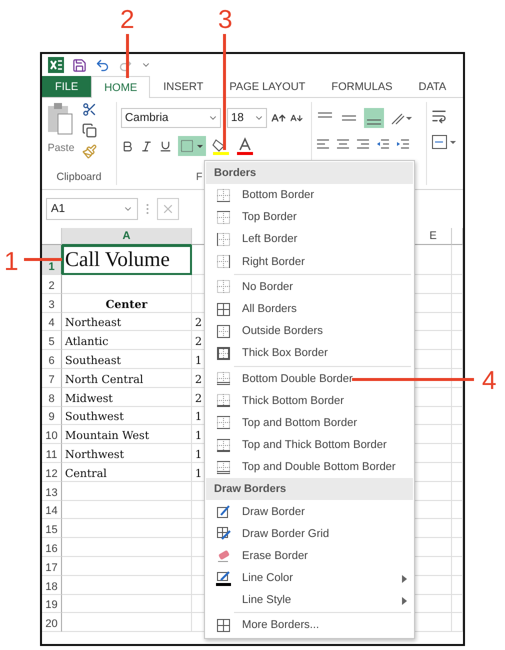  Describe the element at coordinates (127, 146) in the screenshot. I see `bold-icon` at that location.